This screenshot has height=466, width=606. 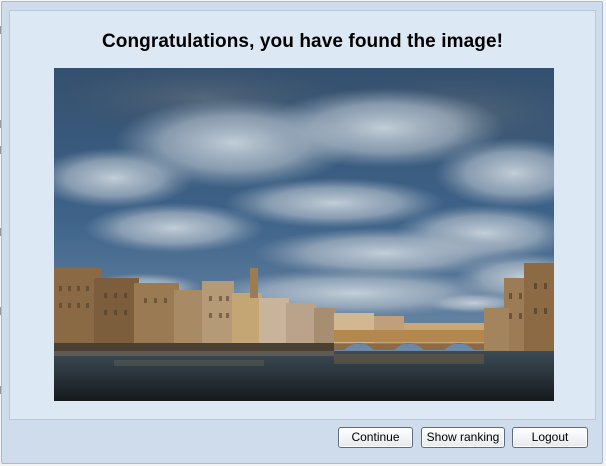 What do you see at coordinates (302, 439) in the screenshot?
I see `button-bar: Continue Show ranking Logout` at bounding box center [302, 439].